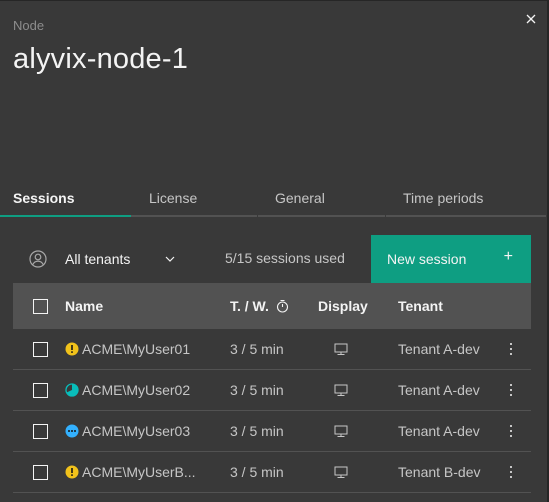 The width and height of the screenshot is (549, 502). I want to click on table-row: ACME\MyUserB... 3 / 5 min Tenant B-dev, so click(272, 472).